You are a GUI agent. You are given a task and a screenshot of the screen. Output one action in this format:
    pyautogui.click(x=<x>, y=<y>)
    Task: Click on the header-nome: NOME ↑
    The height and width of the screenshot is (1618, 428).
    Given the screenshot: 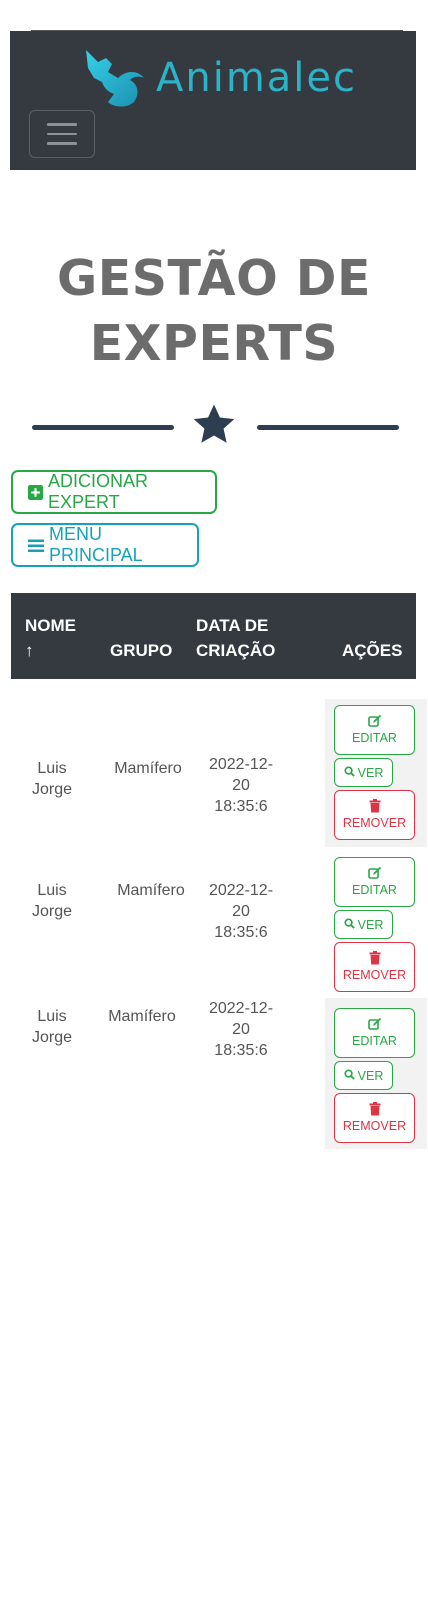 What is the action you would take?
    pyautogui.click(x=50, y=638)
    